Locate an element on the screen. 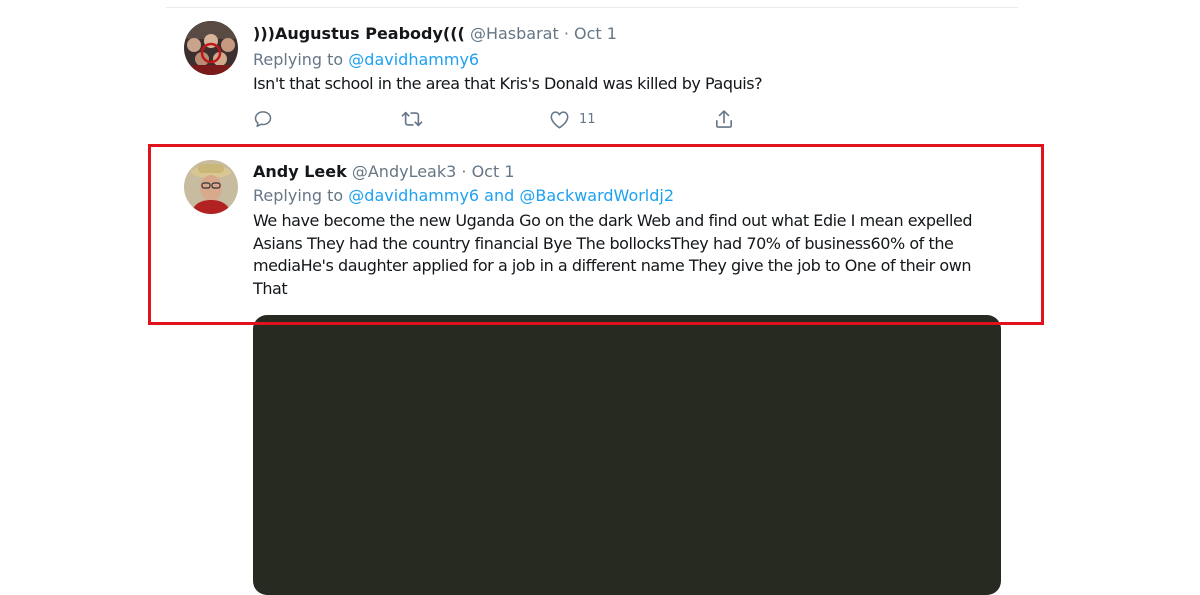 The width and height of the screenshot is (1200, 595). like-button: 11 is located at coordinates (572, 119).